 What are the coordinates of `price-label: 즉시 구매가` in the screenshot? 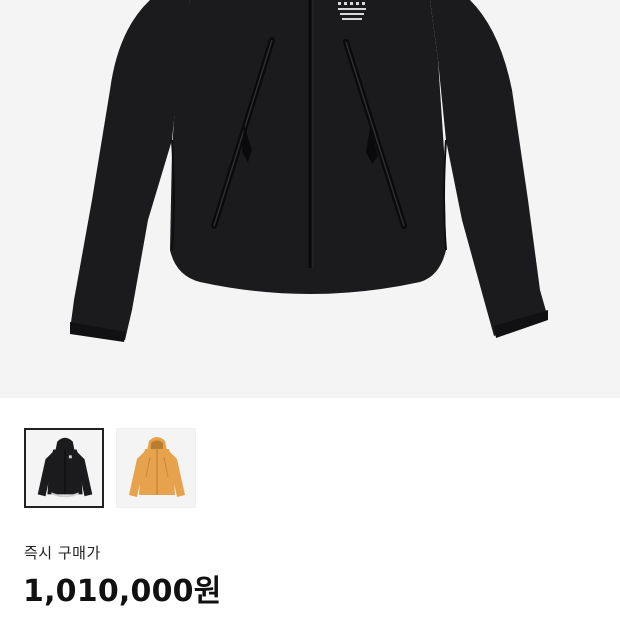 It's located at (62, 553).